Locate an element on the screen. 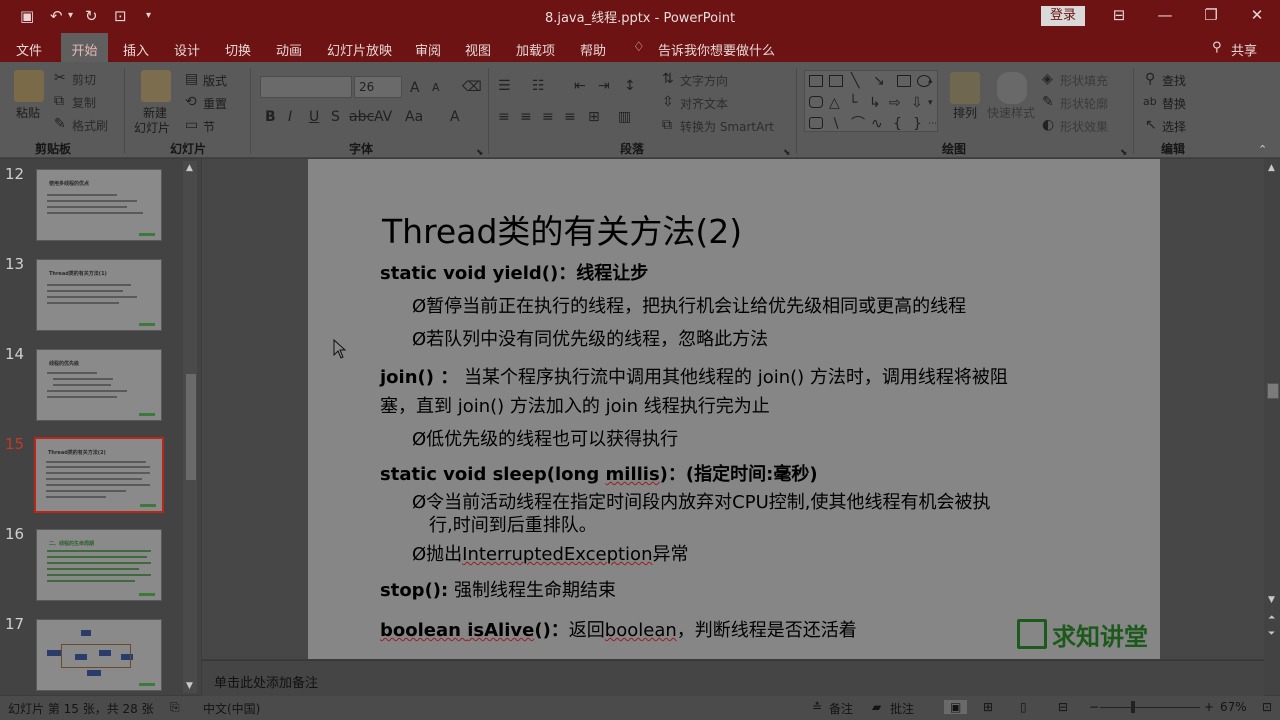  cut-icon: ✂ is located at coordinates (60, 78).